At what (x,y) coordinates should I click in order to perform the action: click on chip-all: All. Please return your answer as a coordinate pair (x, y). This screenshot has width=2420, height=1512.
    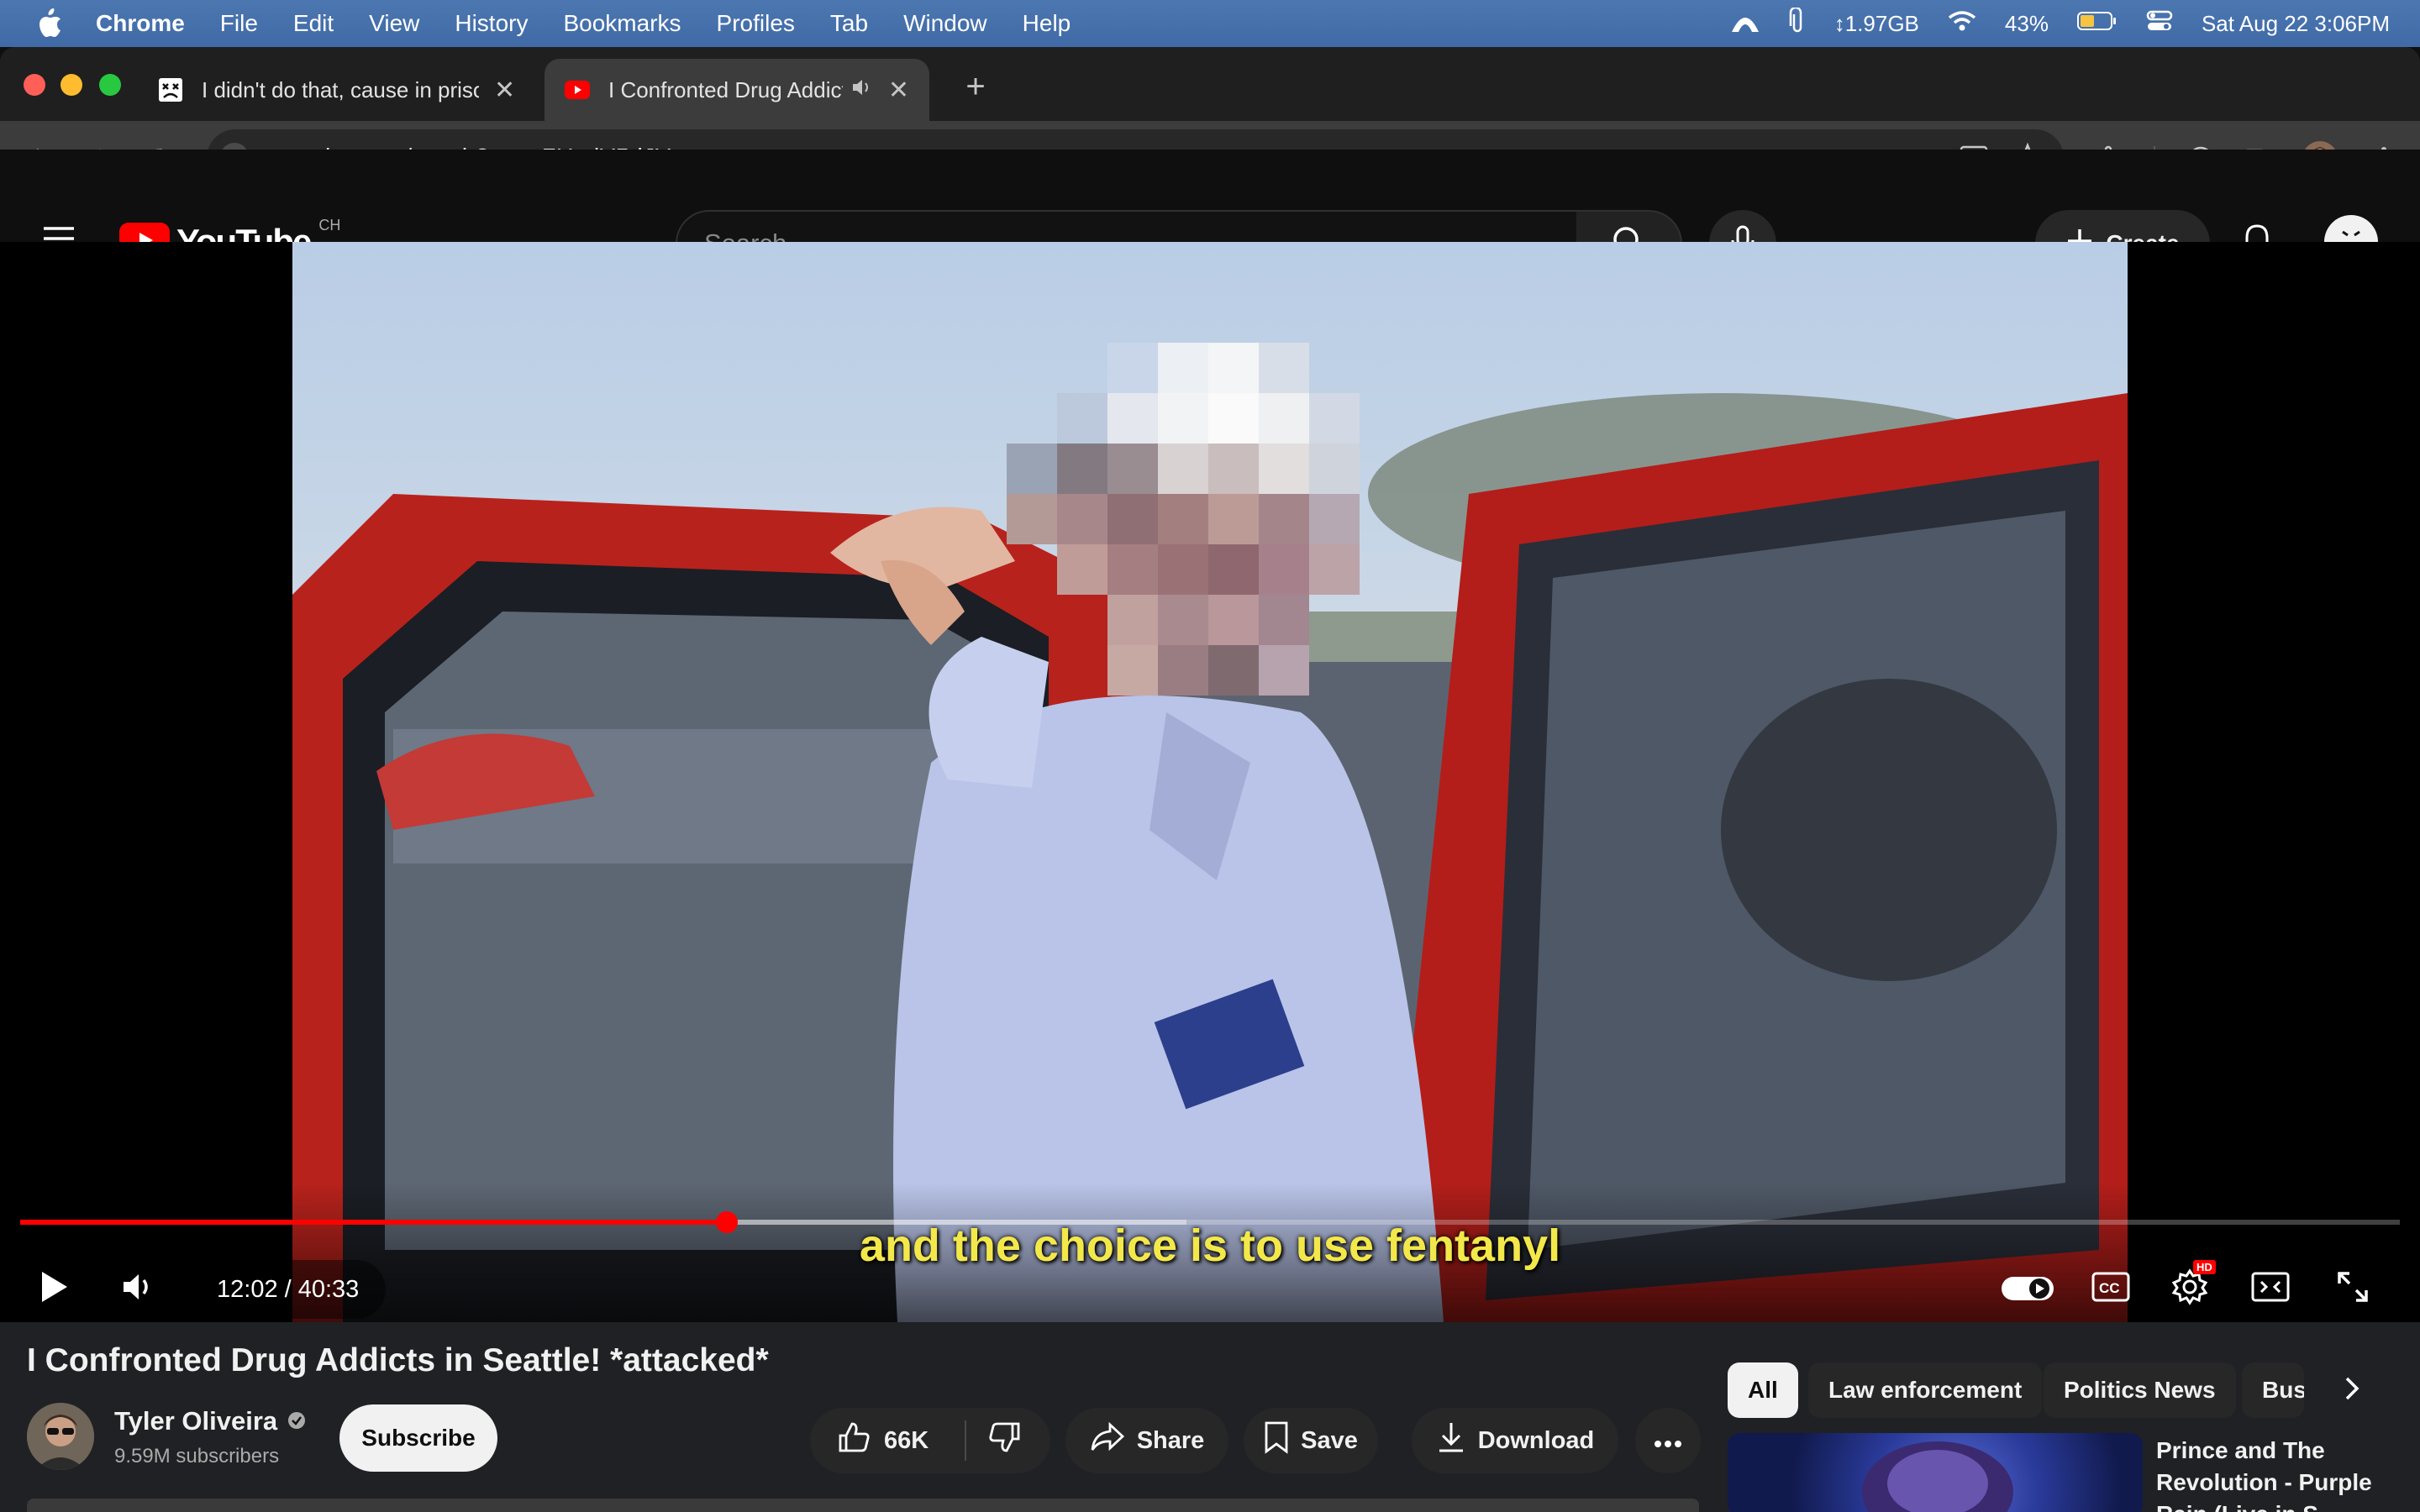
    Looking at the image, I should click on (1763, 1390).